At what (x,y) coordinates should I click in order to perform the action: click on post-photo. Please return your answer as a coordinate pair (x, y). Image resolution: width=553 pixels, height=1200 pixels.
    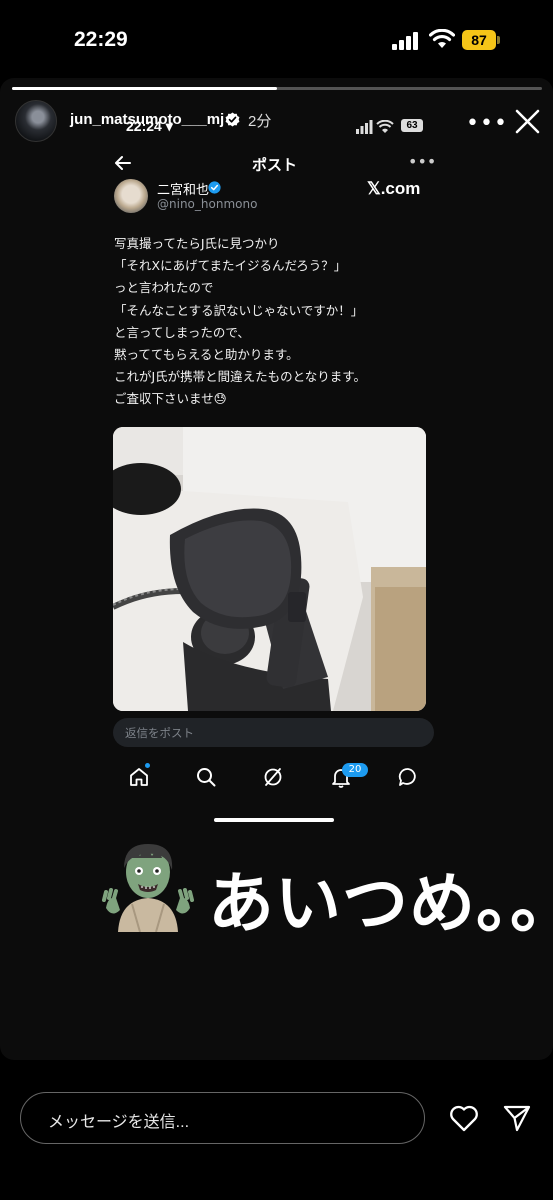
    Looking at the image, I should click on (269, 569).